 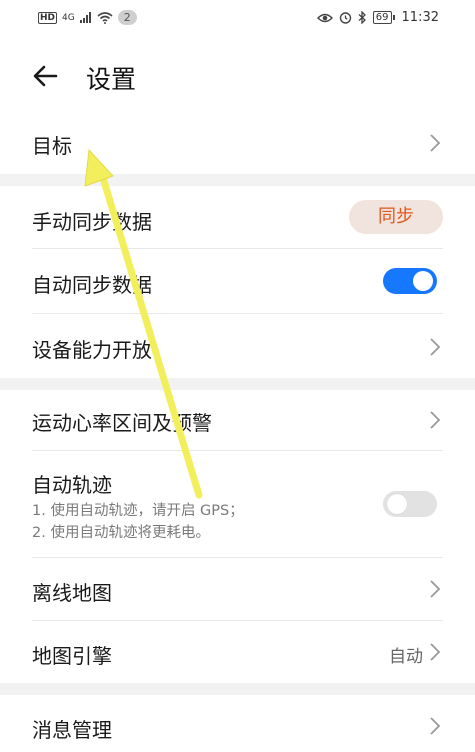 What do you see at coordinates (410, 504) in the screenshot?
I see `auto-track-toggle` at bounding box center [410, 504].